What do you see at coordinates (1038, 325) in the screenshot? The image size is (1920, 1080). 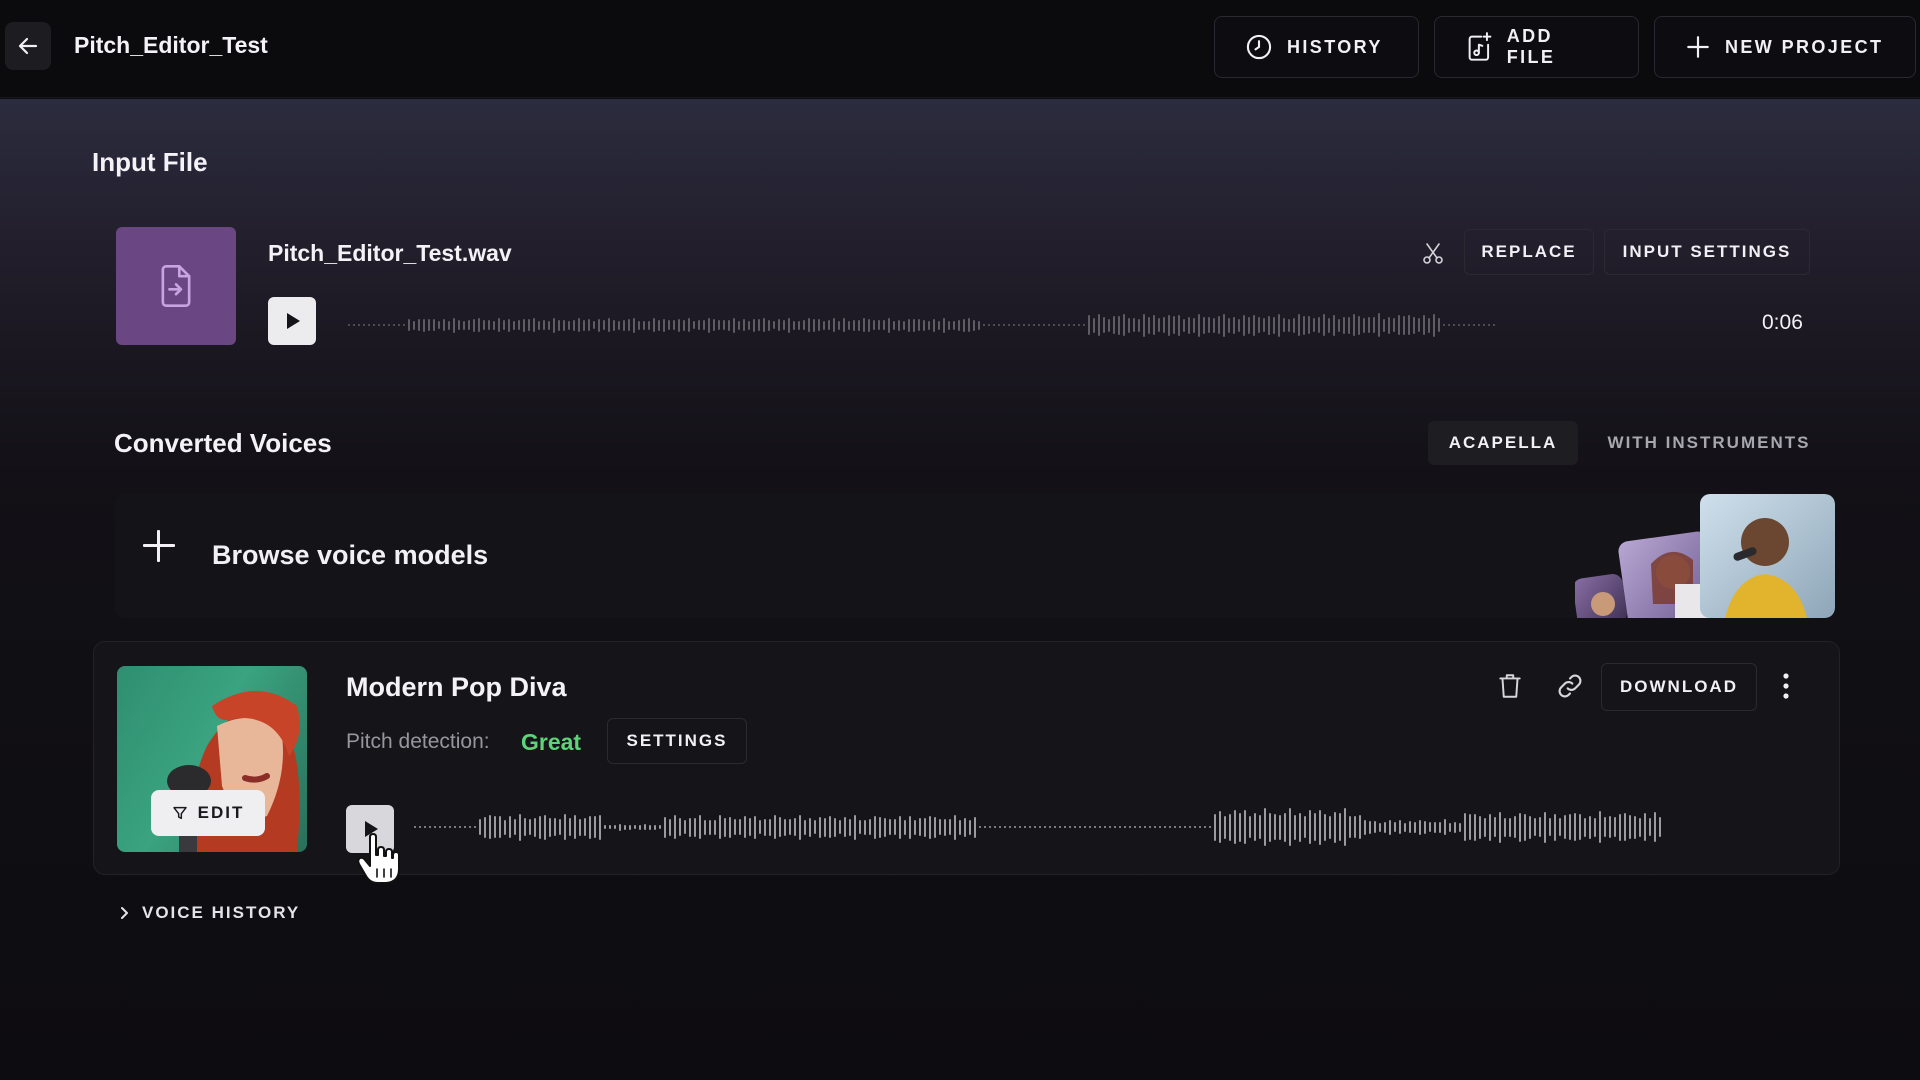 I see `input-waveform` at bounding box center [1038, 325].